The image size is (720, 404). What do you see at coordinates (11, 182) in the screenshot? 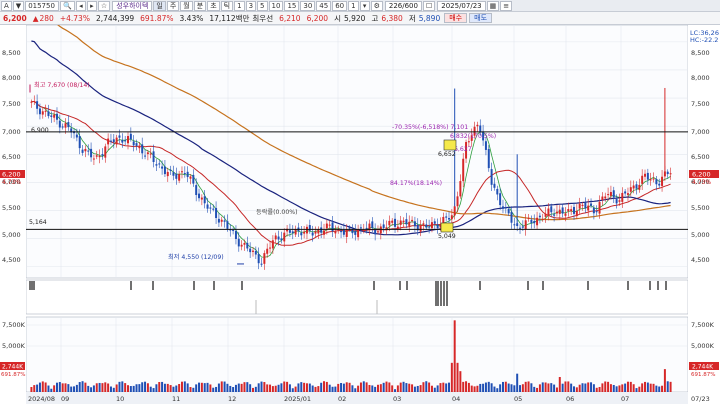
I see `current-pct-tag: 4.73%` at bounding box center [11, 182].